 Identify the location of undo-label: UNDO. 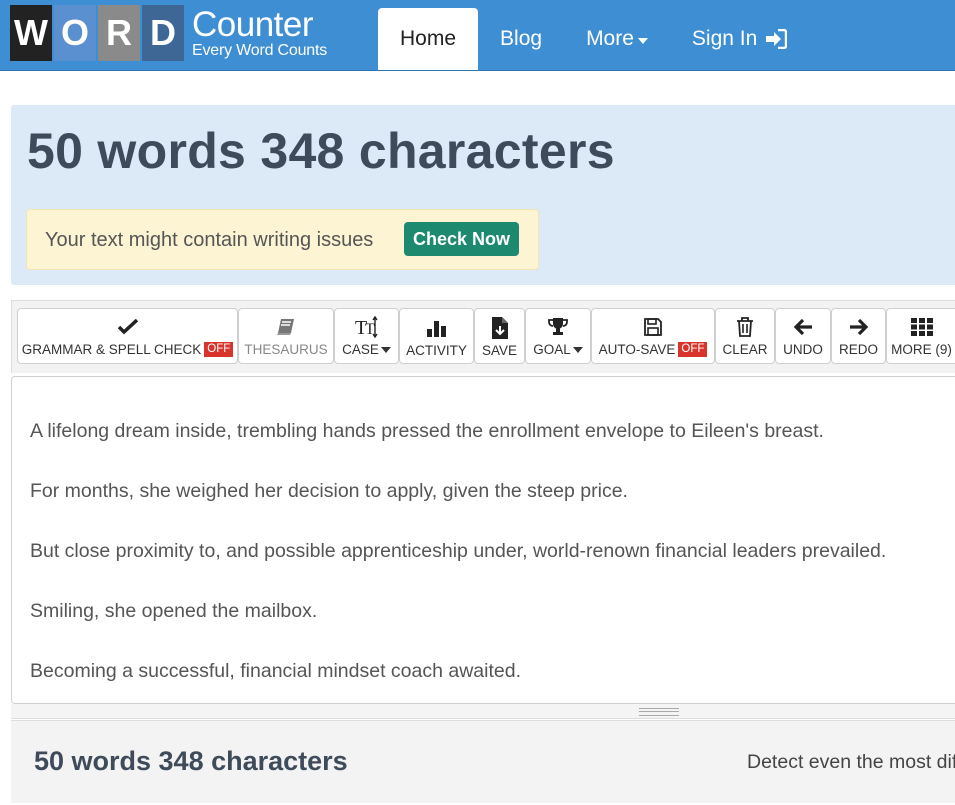
(803, 349).